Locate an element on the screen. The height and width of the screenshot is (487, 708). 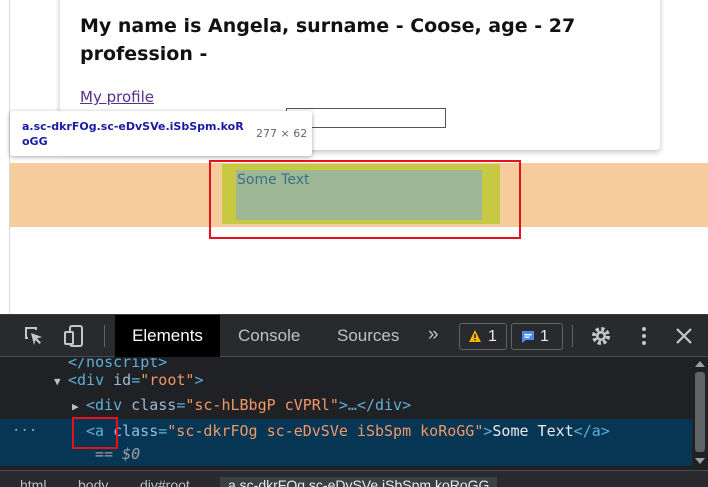
messages-badge: 1 is located at coordinates (537, 336).